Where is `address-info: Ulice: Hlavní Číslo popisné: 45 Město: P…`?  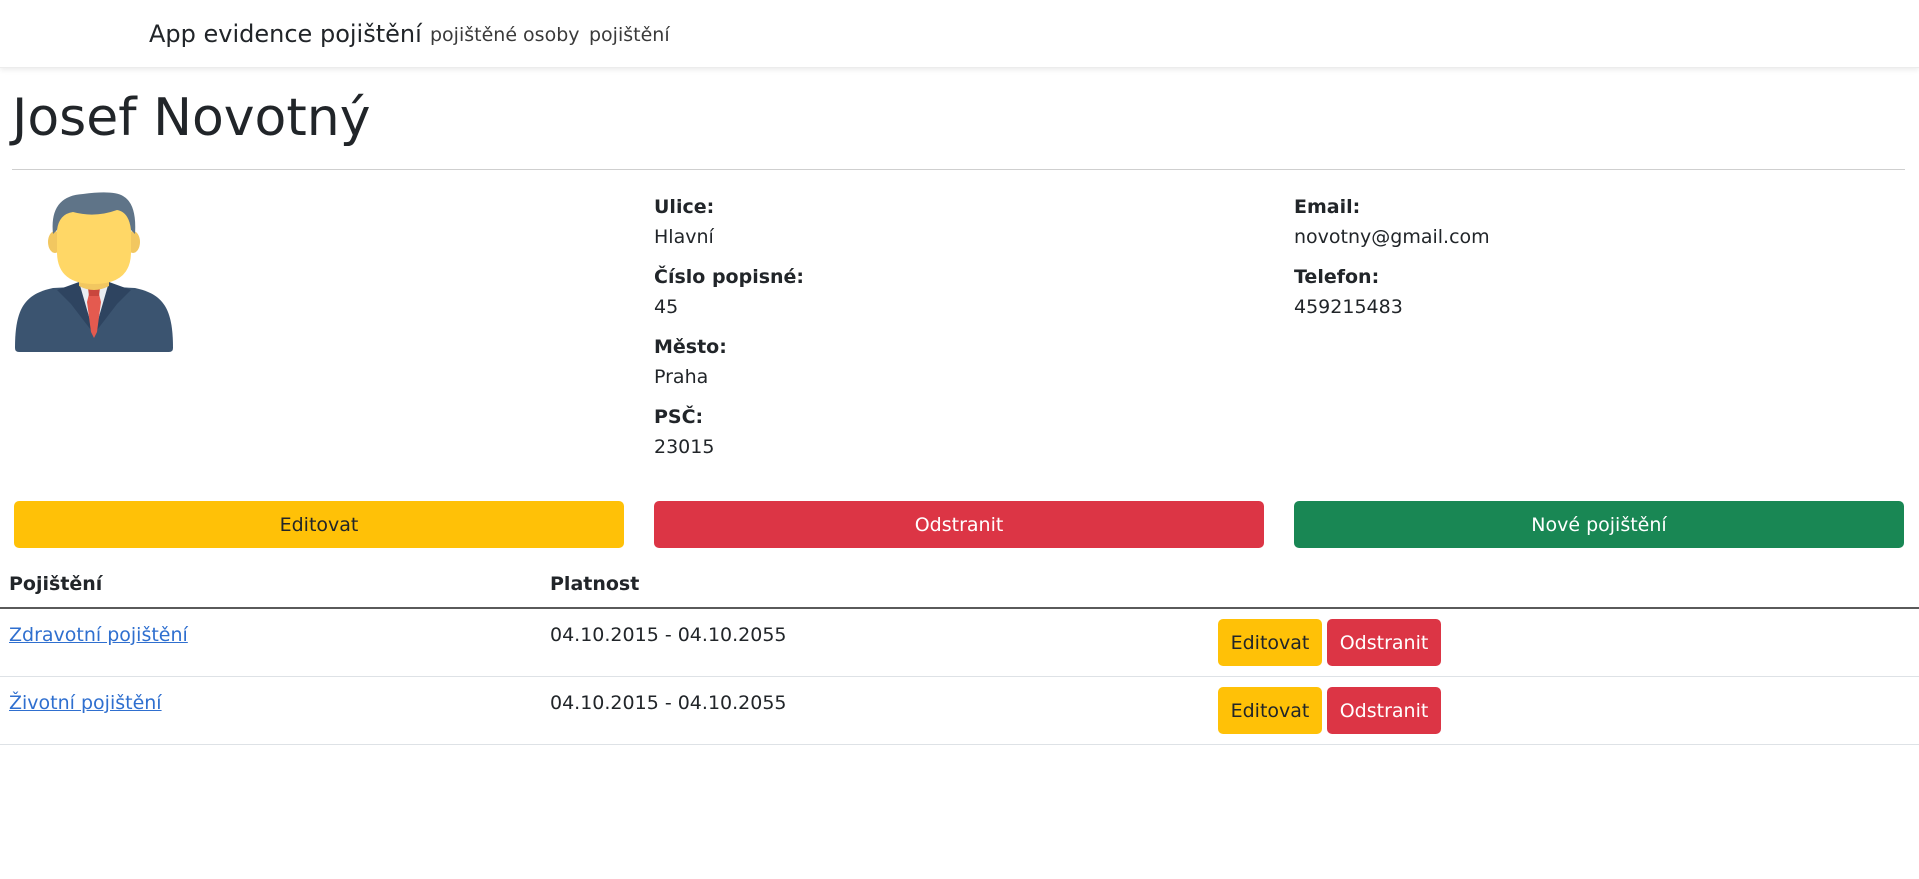 address-info: Ulice: Hlavní Číslo popisné: 45 Město: P… is located at coordinates (729, 336).